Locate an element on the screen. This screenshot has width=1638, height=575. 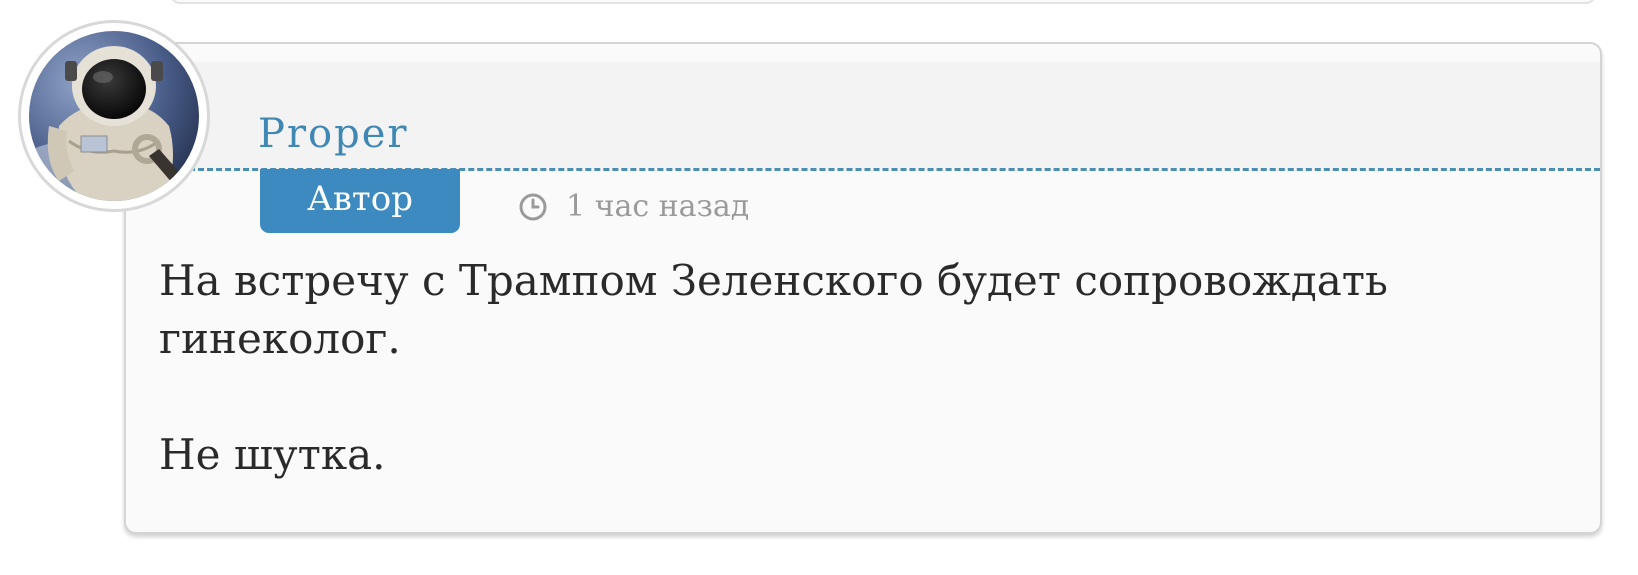
clock-icon is located at coordinates (533, 207).